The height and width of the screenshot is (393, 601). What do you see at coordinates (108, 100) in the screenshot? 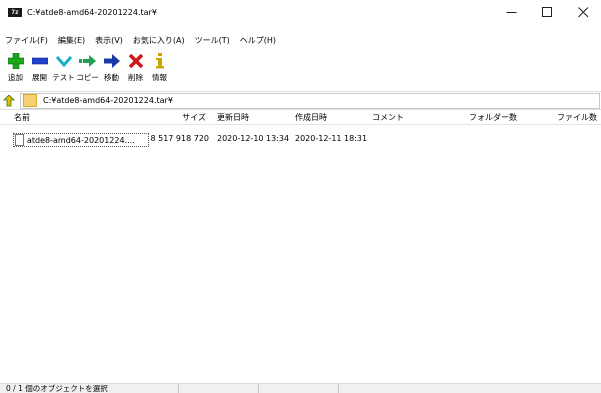
I see `address-path: C:¥atde8-amd64-20201224.tar¥` at bounding box center [108, 100].